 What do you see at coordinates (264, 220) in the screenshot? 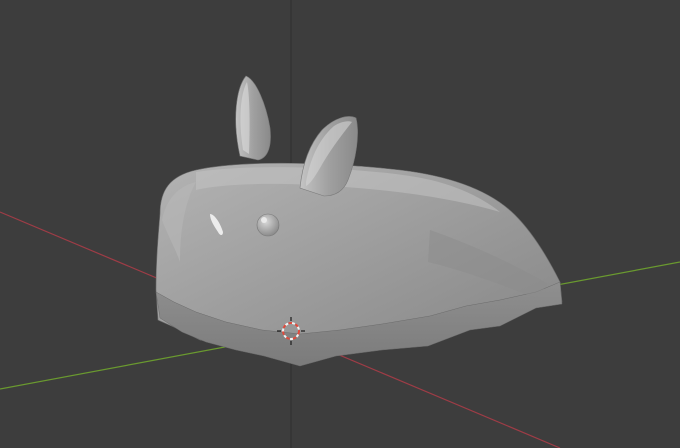
I see `bunny-eye-highlight` at bounding box center [264, 220].